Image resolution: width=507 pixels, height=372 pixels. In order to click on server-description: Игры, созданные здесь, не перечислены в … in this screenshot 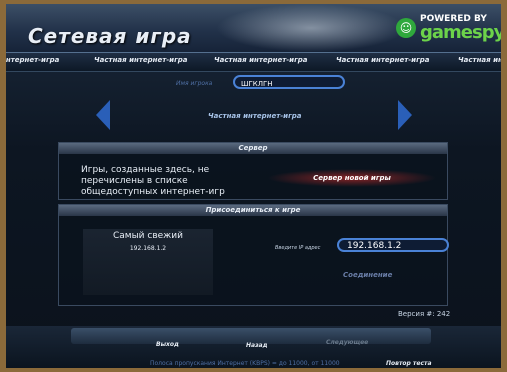, I will do `click(153, 181)`.